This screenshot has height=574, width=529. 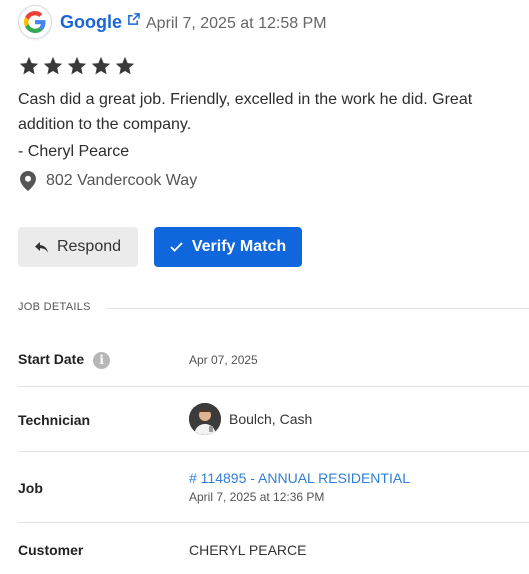 I want to click on review-header: Google April 7, 2025 at 12:58 PM, so click(x=172, y=22).